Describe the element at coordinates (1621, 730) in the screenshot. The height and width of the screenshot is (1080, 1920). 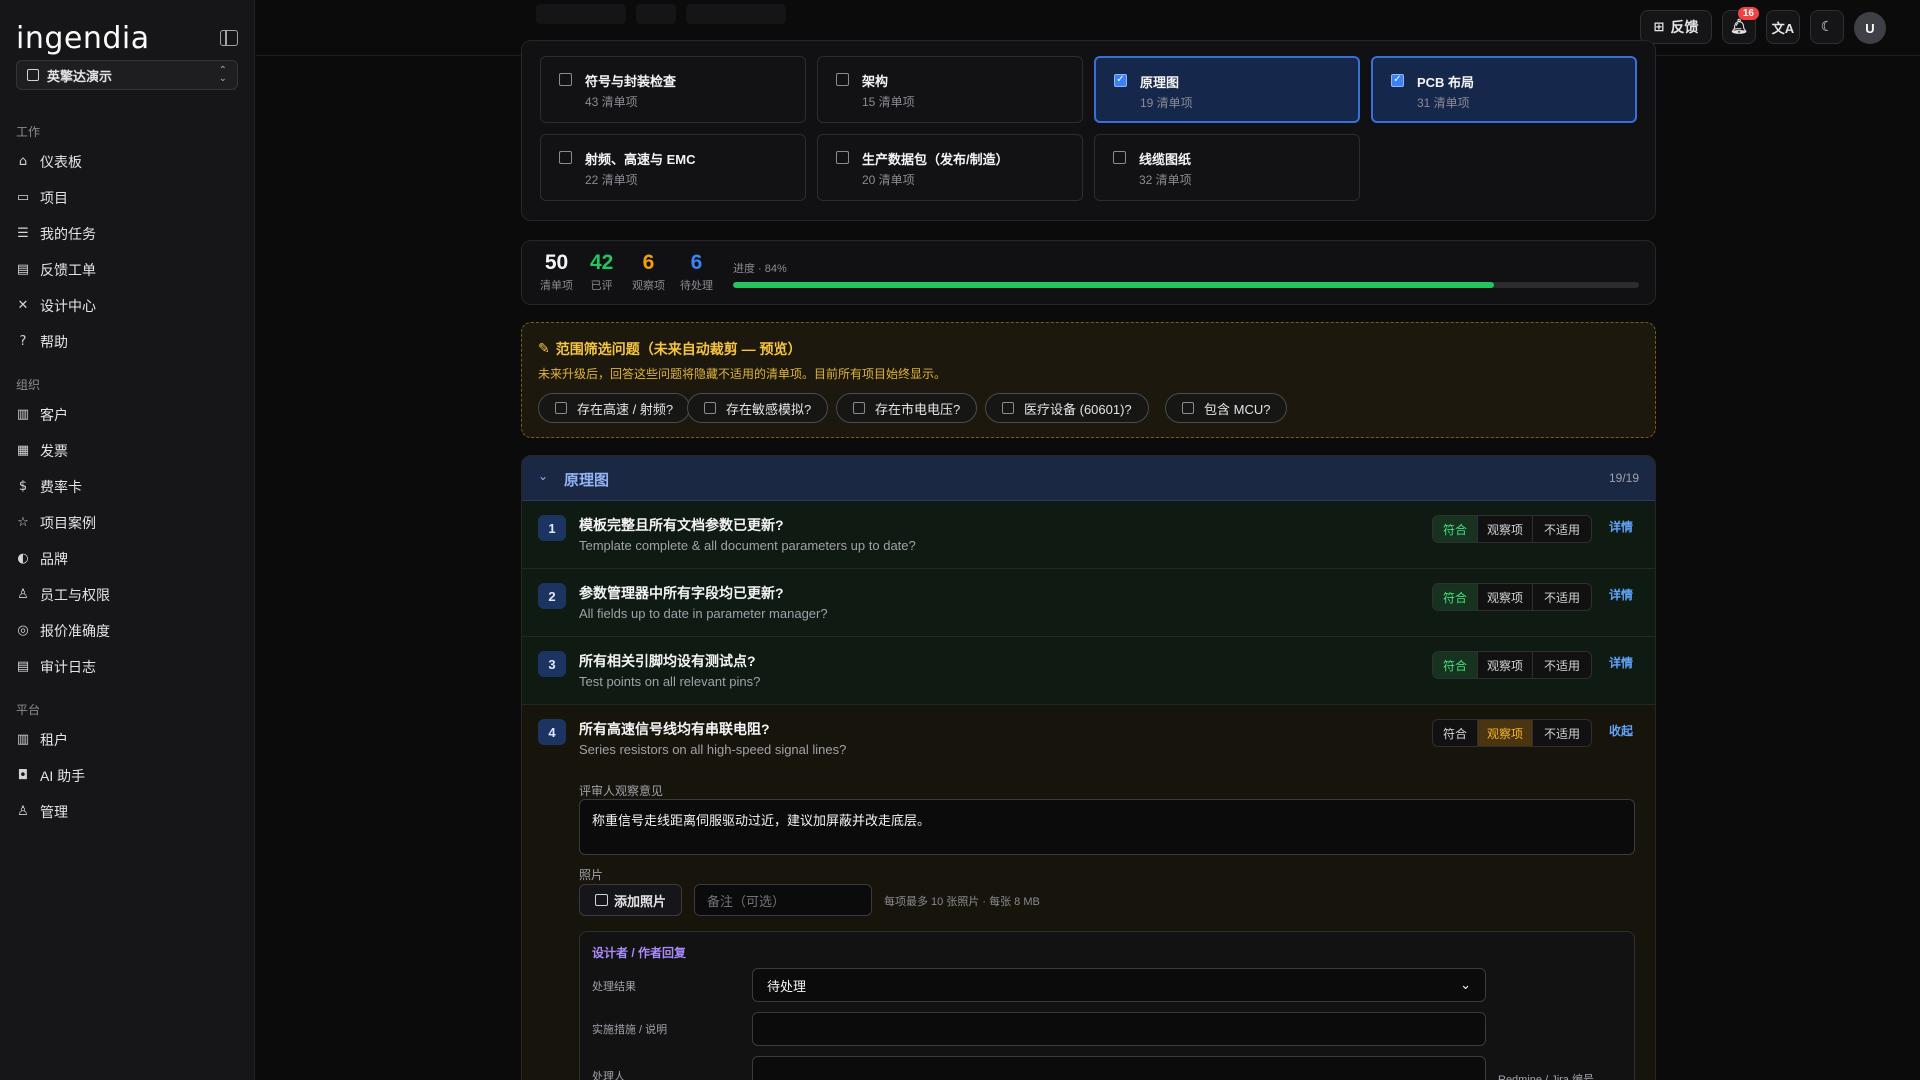
I see `item-toggle-link: 收起` at that location.